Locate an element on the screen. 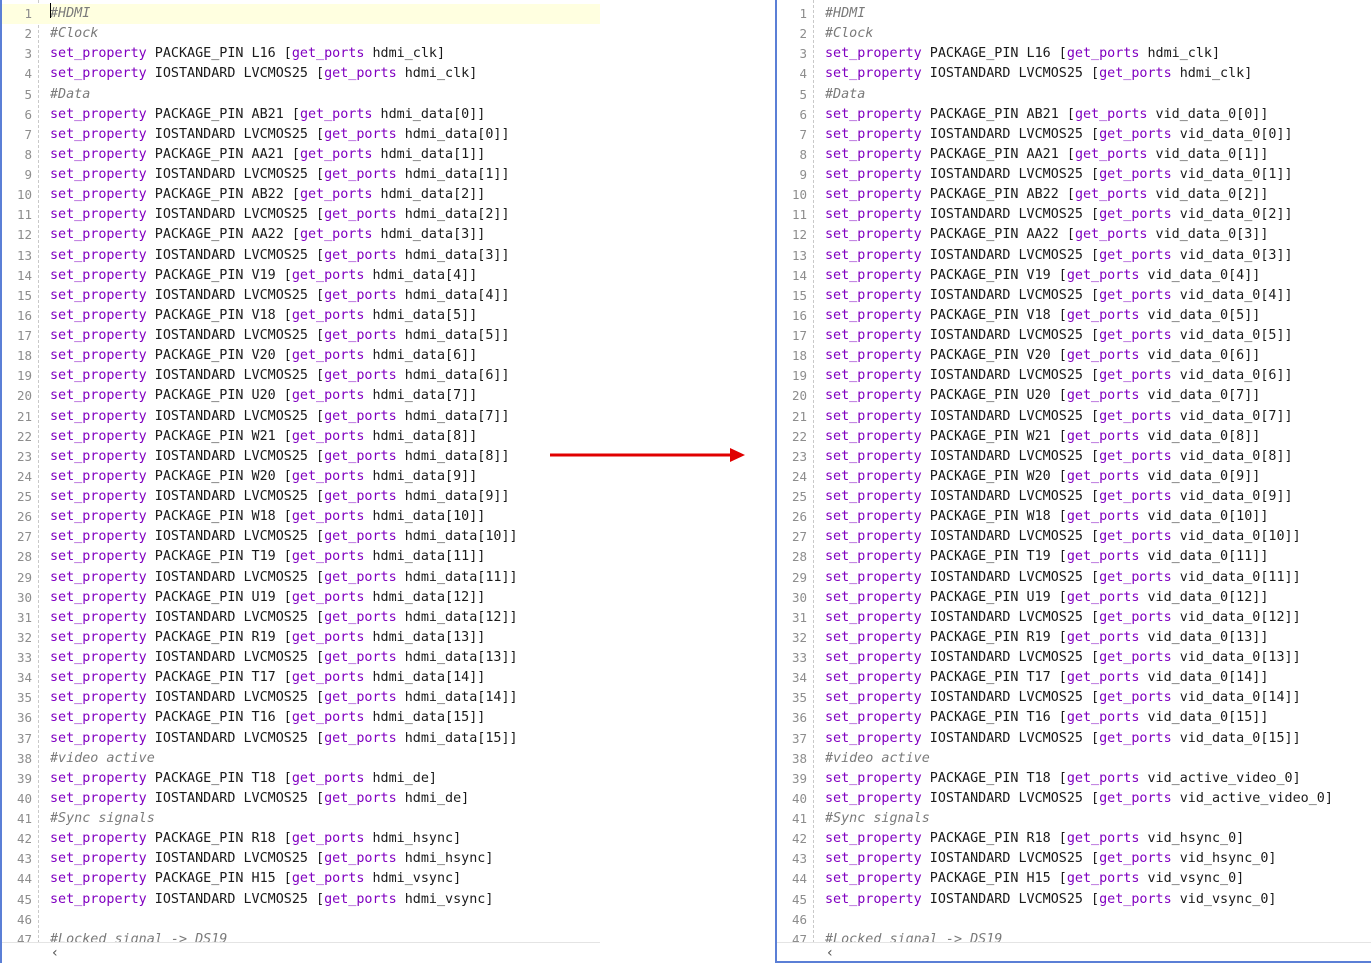 Image resolution: width=1371 pixels, height=963 pixels. line-number: 32 is located at coordinates (24, 637).